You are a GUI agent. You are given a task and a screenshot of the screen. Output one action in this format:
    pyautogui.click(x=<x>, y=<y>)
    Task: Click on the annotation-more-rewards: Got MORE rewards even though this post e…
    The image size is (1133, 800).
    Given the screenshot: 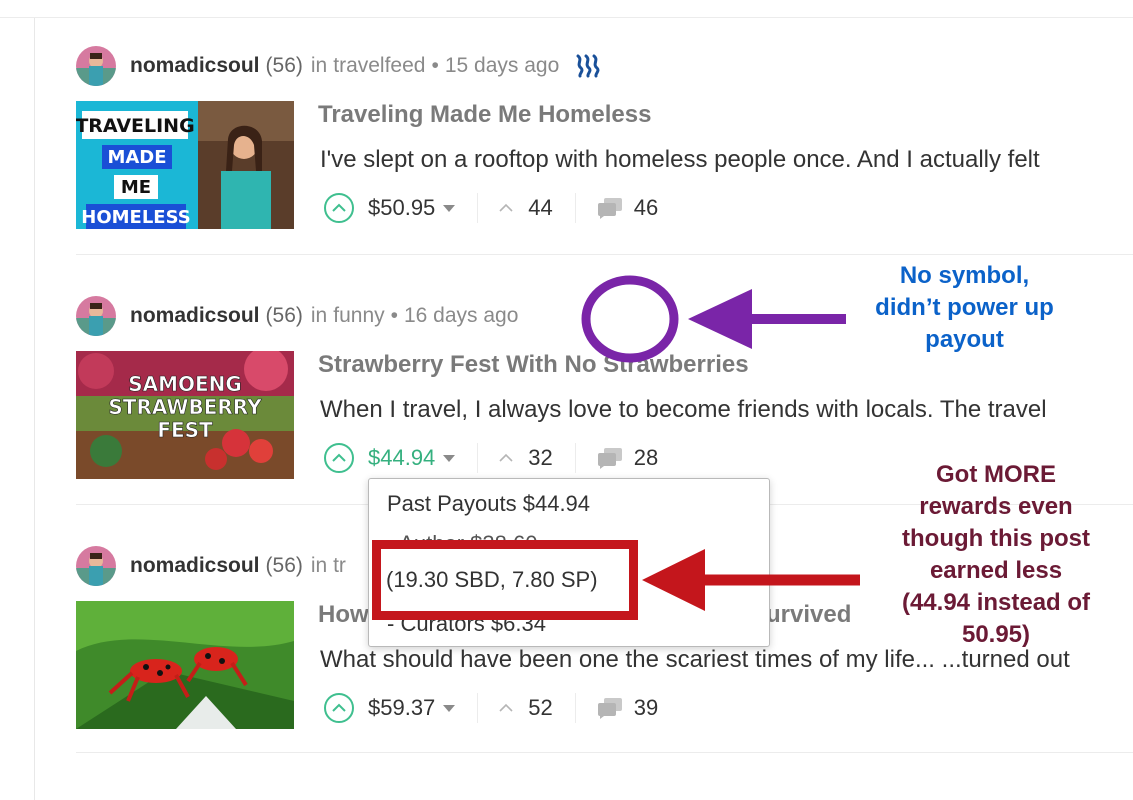 What is the action you would take?
    pyautogui.click(x=996, y=555)
    